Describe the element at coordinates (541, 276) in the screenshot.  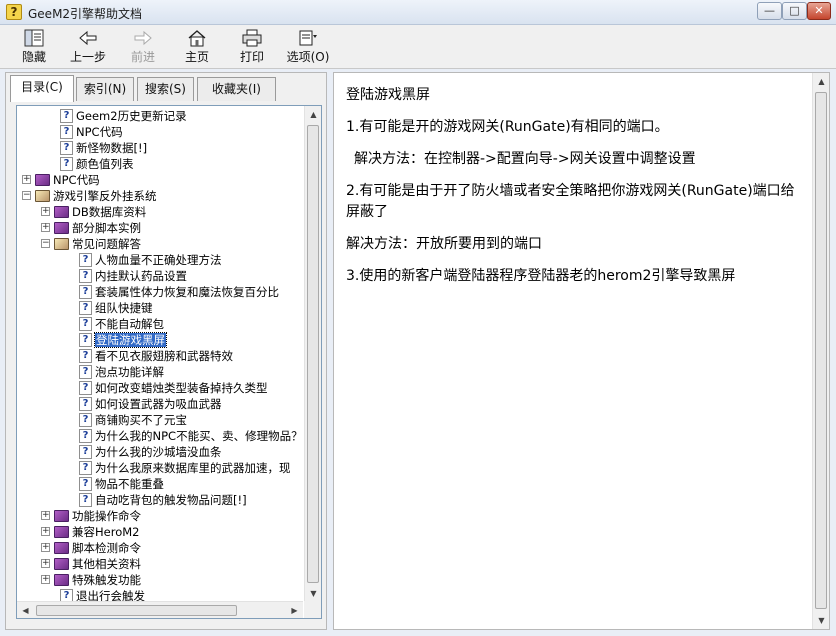
I see `topic-paragraph-5: 3.使用的新客户端登陆器程序登陆器老的herom2引擎导致黑屏` at that location.